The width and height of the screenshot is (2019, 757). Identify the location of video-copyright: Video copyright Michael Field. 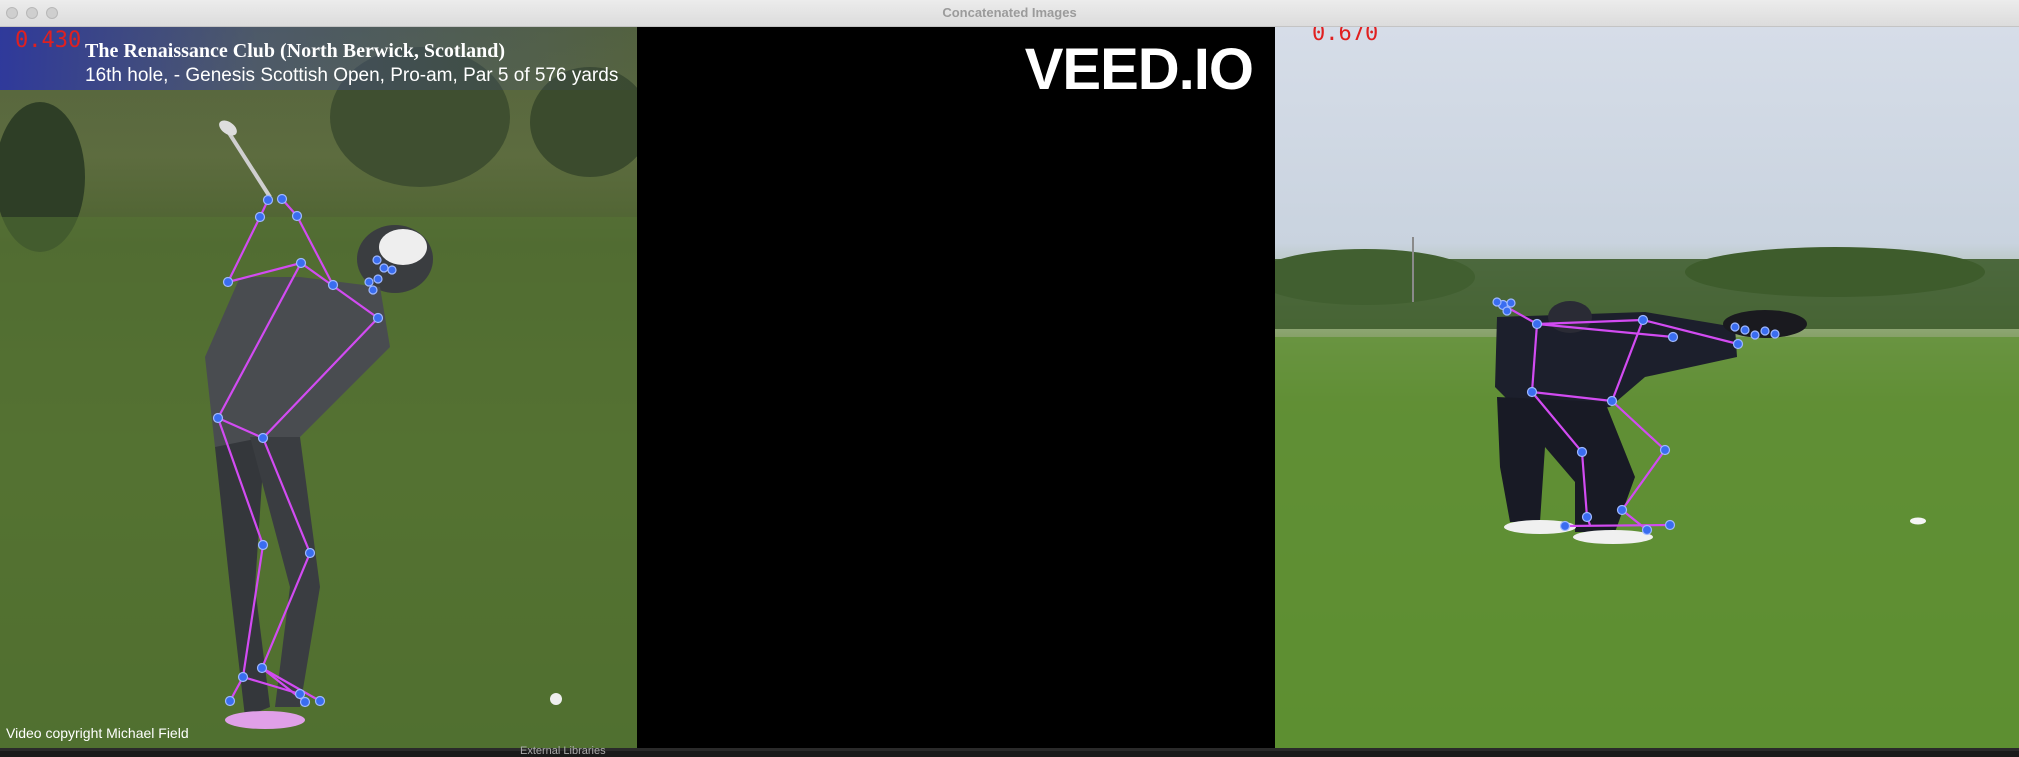
(97, 733).